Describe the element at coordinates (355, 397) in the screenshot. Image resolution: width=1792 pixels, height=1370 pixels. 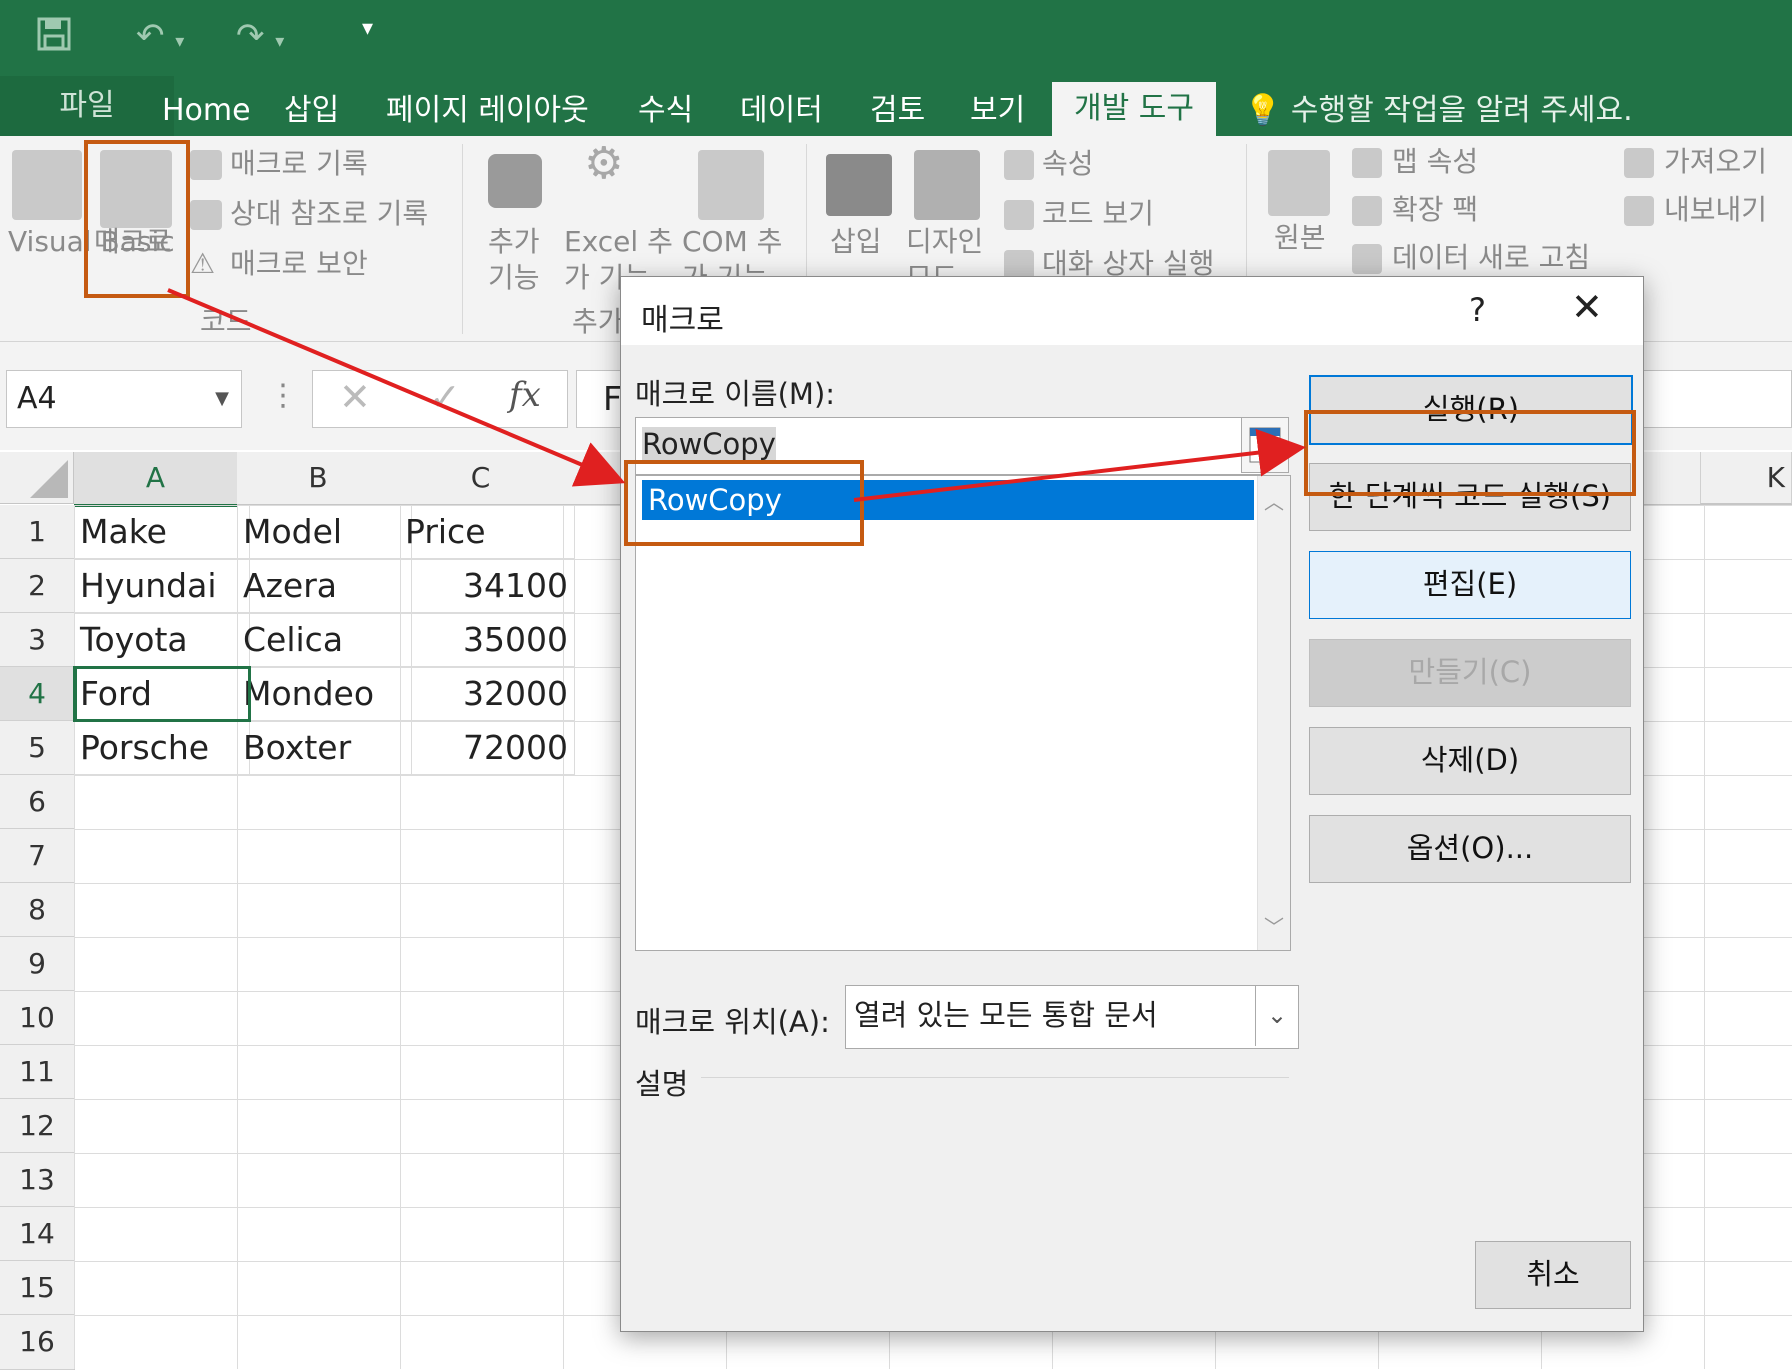
I see `cancel-icon: ✕` at that location.